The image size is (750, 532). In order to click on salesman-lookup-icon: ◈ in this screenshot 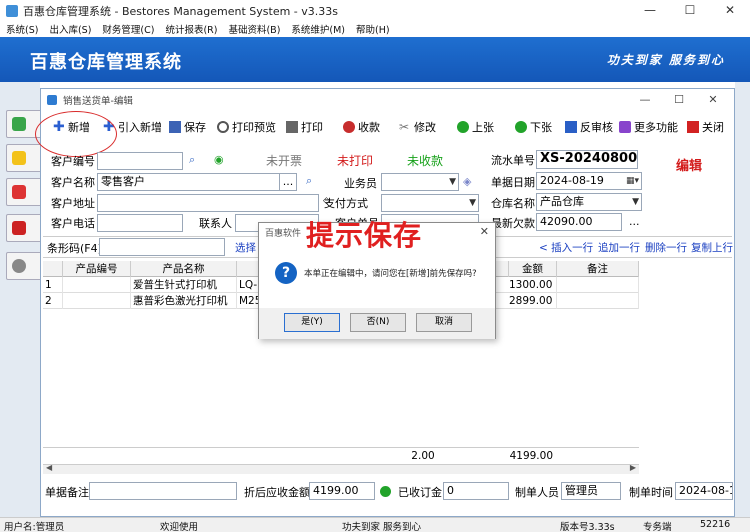, I will do `click(467, 181)`.